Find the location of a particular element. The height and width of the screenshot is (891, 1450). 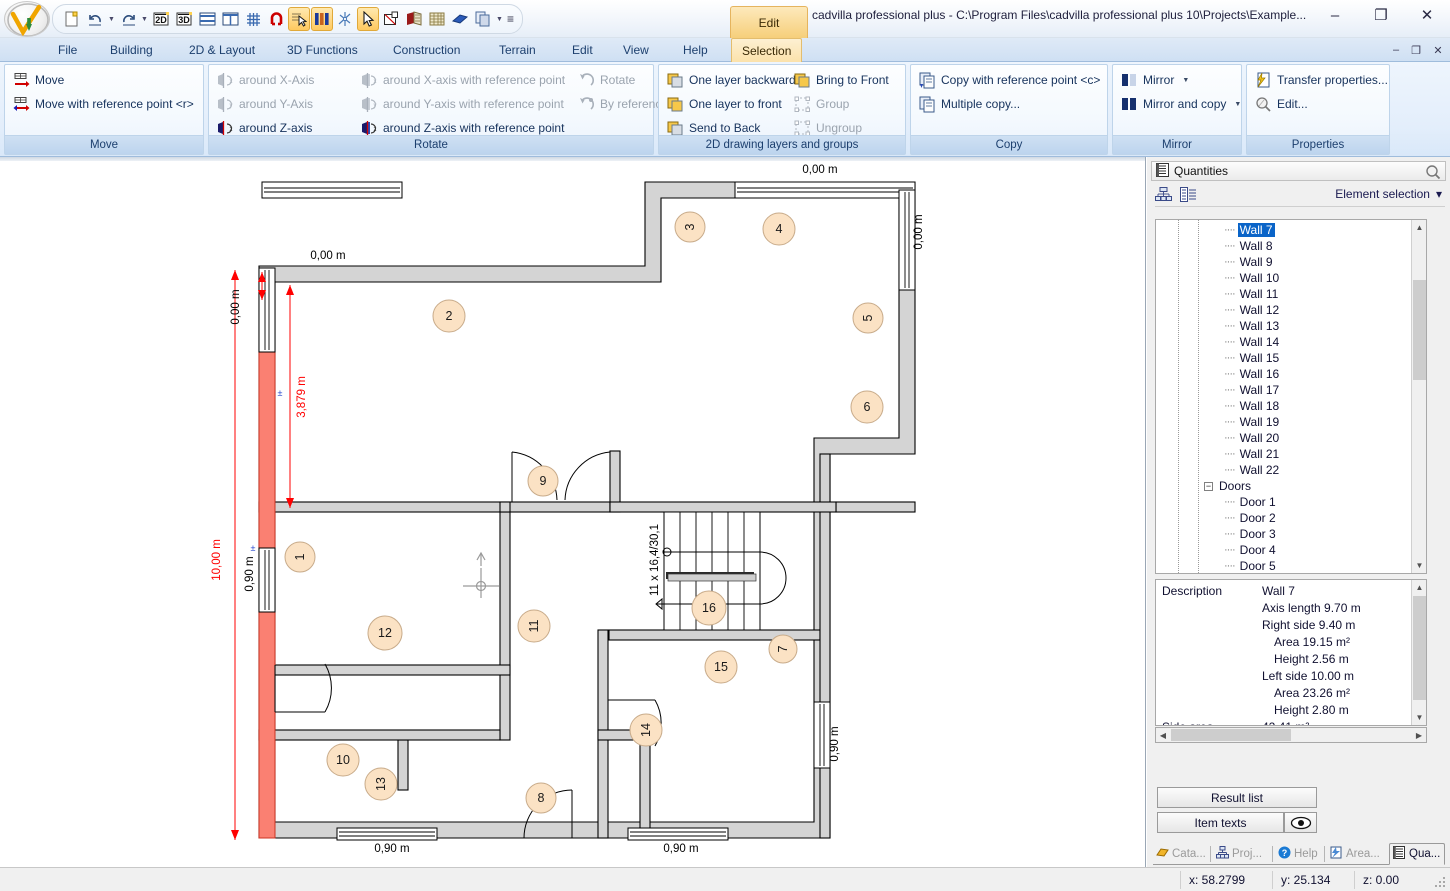

tree-item: ···· Wall 15 is located at coordinates (1291, 358).